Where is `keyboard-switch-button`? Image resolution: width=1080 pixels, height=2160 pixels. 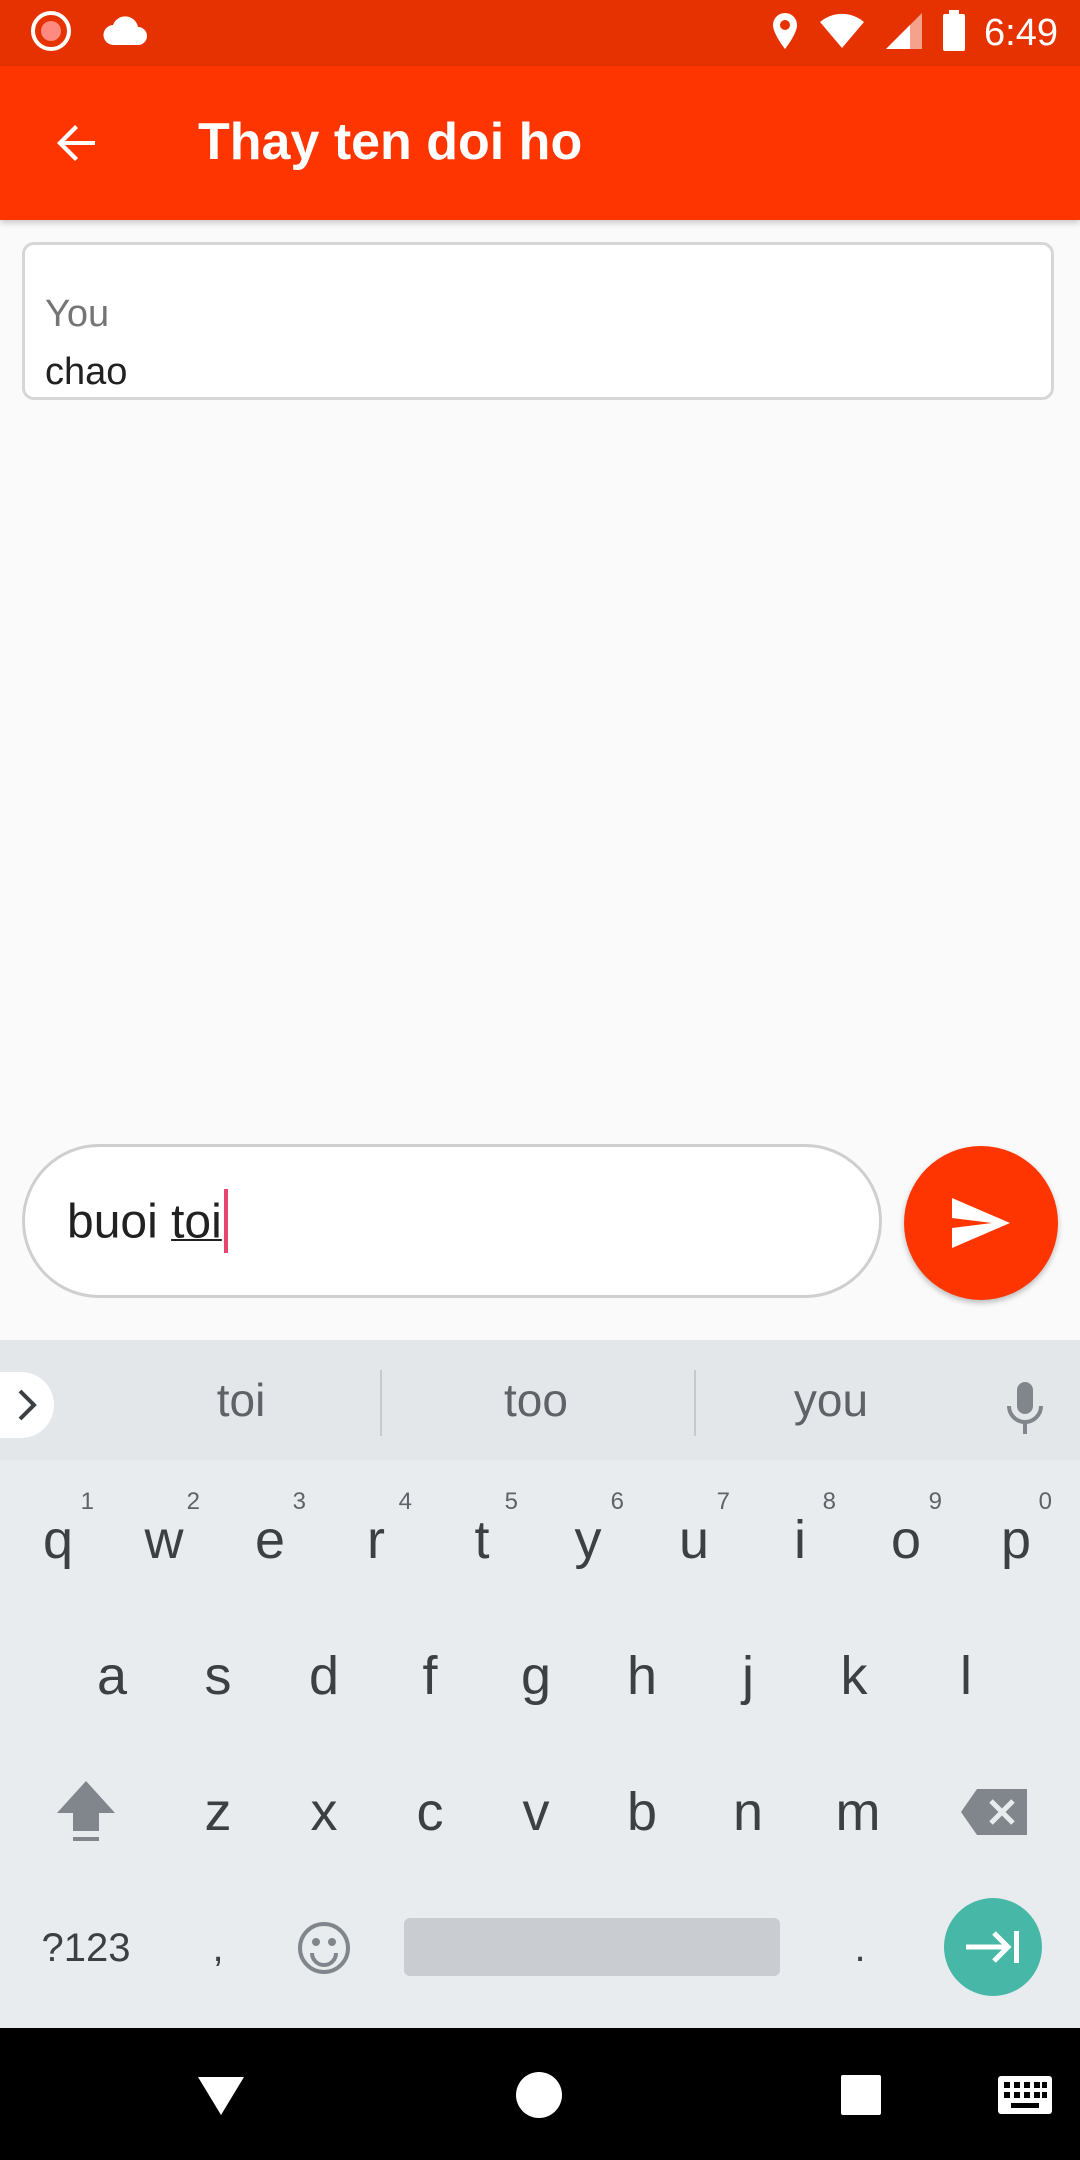
keyboard-switch-button is located at coordinates (1025, 2095).